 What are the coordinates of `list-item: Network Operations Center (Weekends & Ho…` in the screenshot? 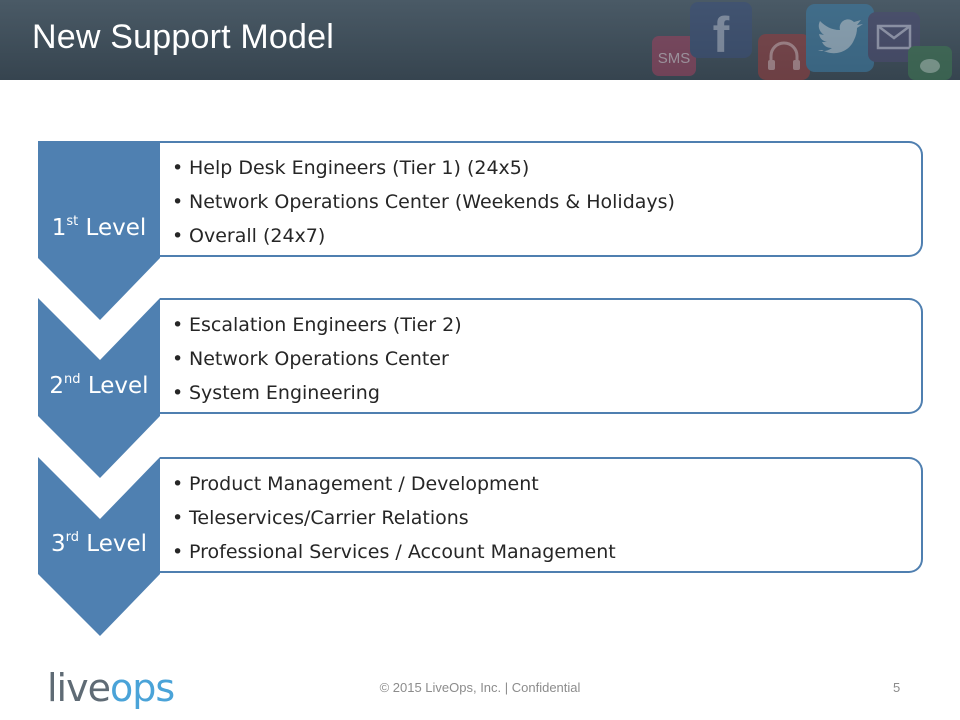 It's located at (546, 202).